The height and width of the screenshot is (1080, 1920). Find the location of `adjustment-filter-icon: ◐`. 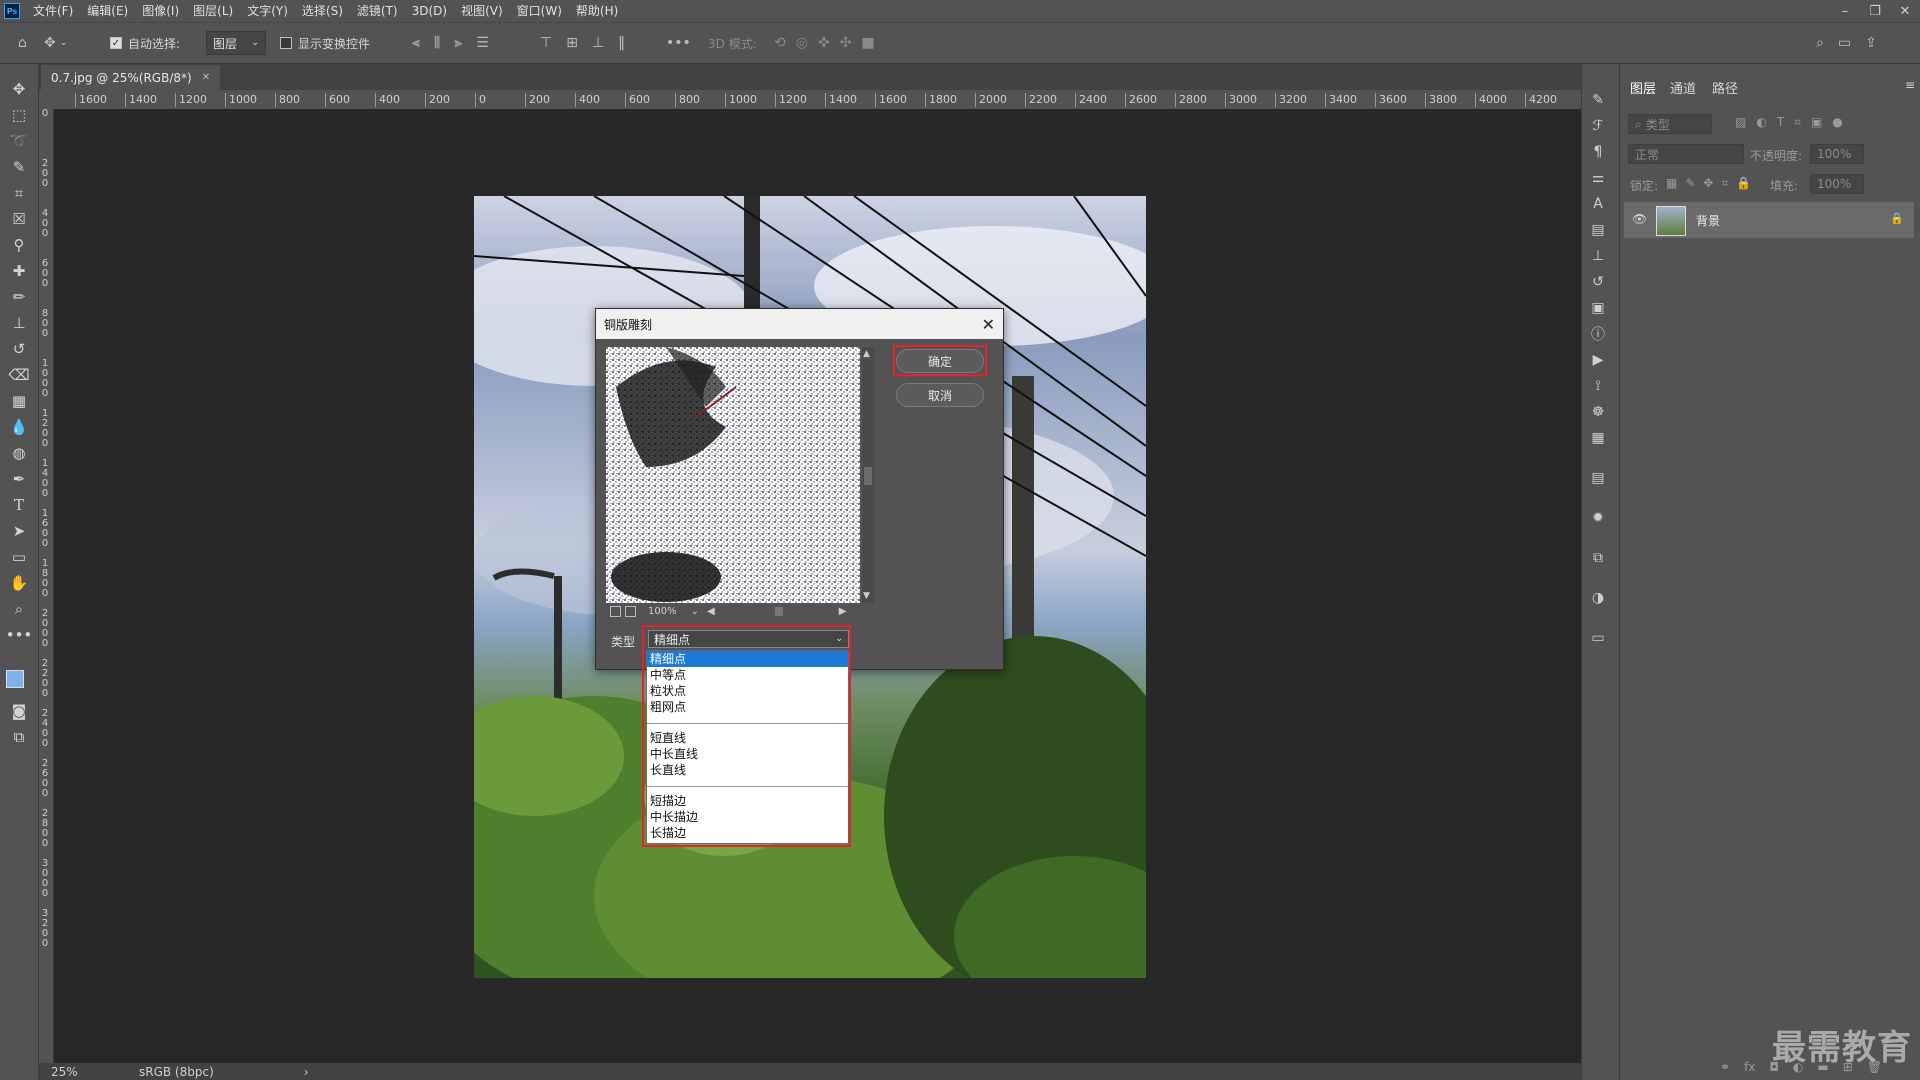

adjustment-filter-icon: ◐ is located at coordinates (1761, 122).